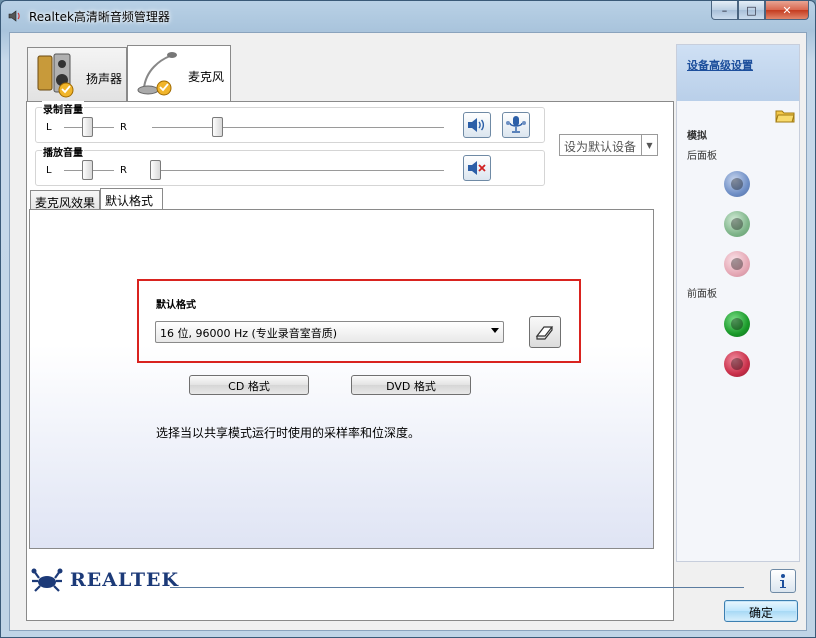 This screenshot has width=816, height=638. I want to click on window-title: Realtek高清晰音频管理器, so click(99, 17).